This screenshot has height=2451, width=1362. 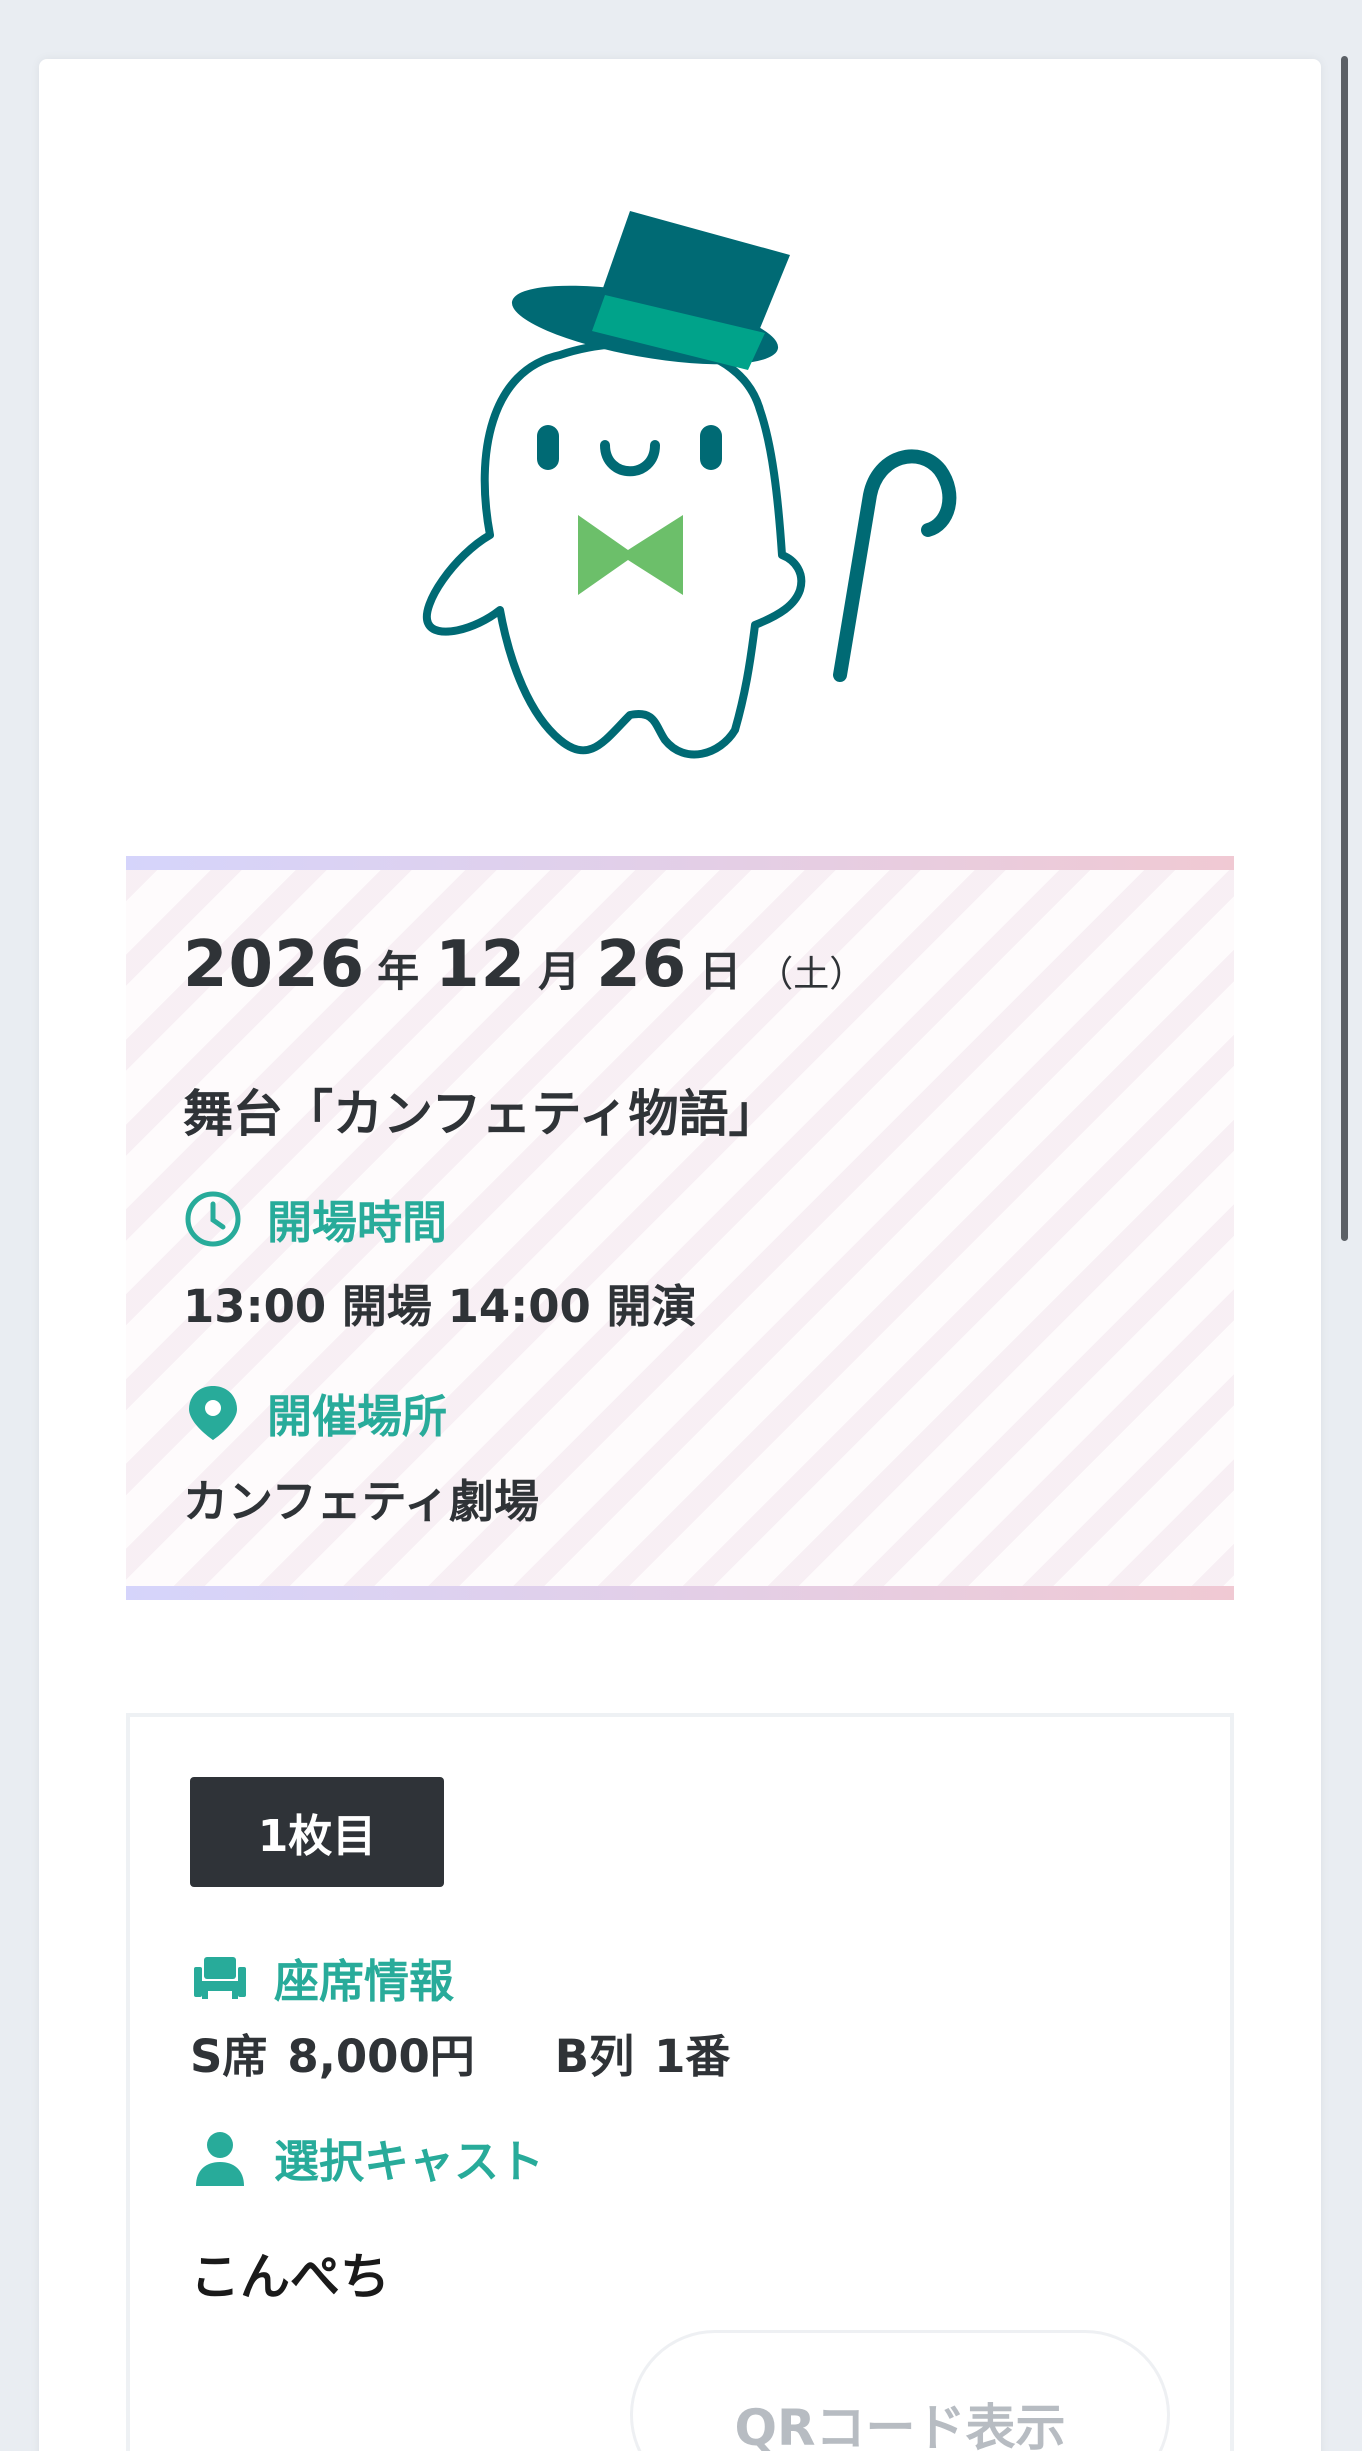 What do you see at coordinates (357, 1222) in the screenshot?
I see `time-label: 開場時間` at bounding box center [357, 1222].